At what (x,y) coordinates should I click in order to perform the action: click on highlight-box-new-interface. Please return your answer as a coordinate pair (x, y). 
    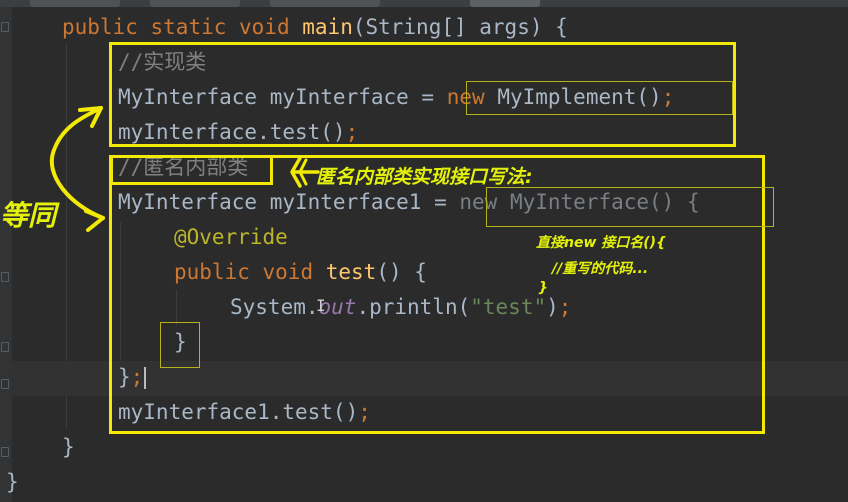
    Looking at the image, I should click on (630, 207).